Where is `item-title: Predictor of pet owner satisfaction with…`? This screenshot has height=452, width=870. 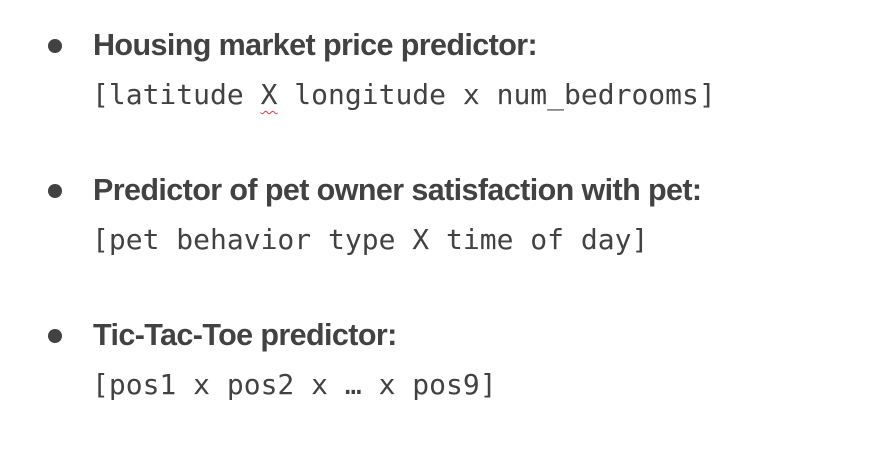 item-title: Predictor of pet owner satisfaction with… is located at coordinates (397, 190).